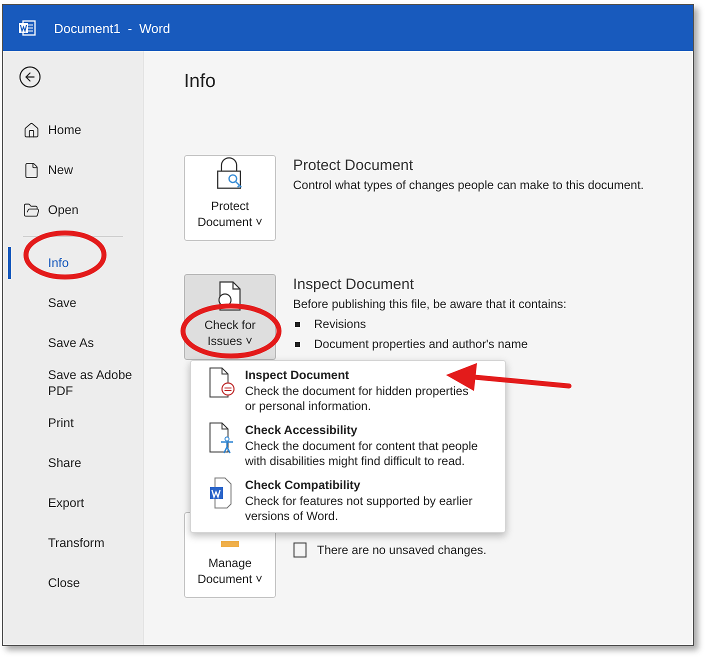 The width and height of the screenshot is (707, 661). What do you see at coordinates (200, 82) in the screenshot?
I see `page-title: Info` at bounding box center [200, 82].